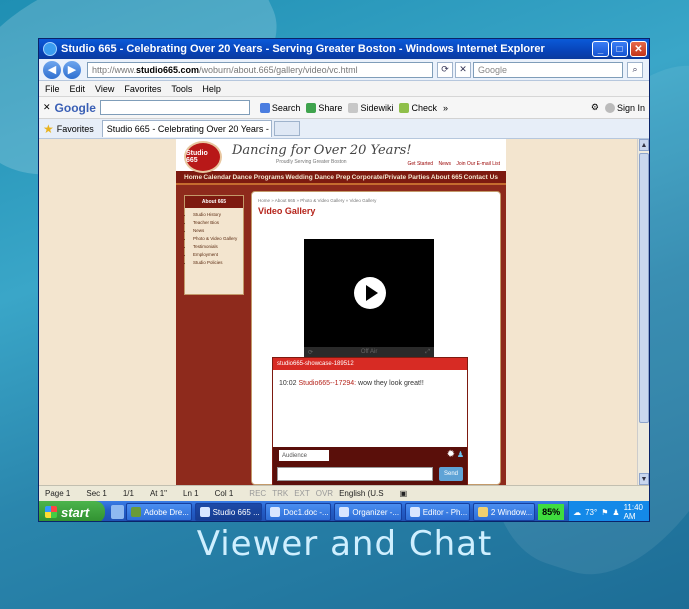 The width and height of the screenshot is (689, 609). What do you see at coordinates (72, 511) in the screenshot?
I see `start-button: start` at bounding box center [72, 511].